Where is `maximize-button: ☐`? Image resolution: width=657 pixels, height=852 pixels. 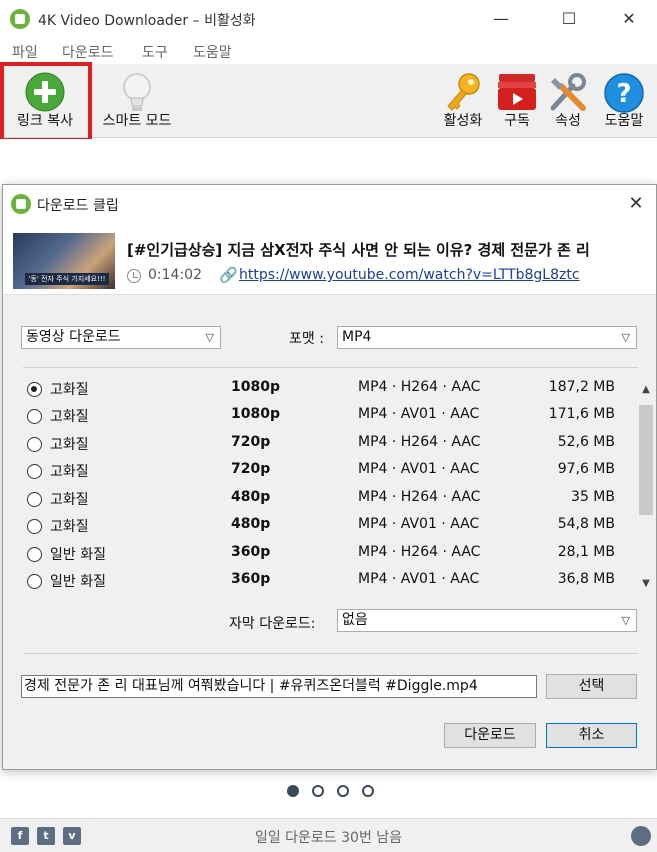 maximize-button: ☐ is located at coordinates (569, 19).